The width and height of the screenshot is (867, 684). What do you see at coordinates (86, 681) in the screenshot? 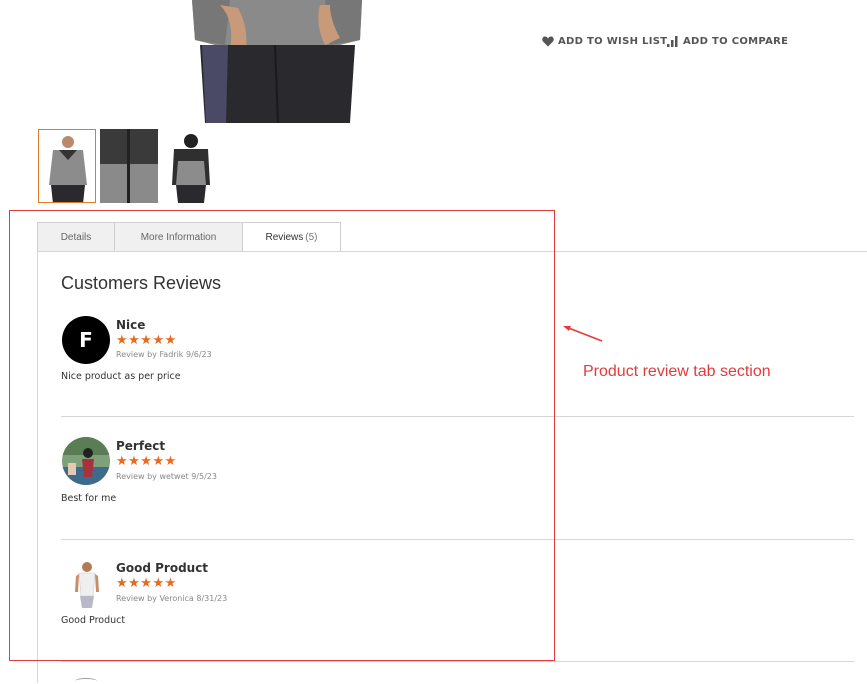
I see `avatar` at bounding box center [86, 681].